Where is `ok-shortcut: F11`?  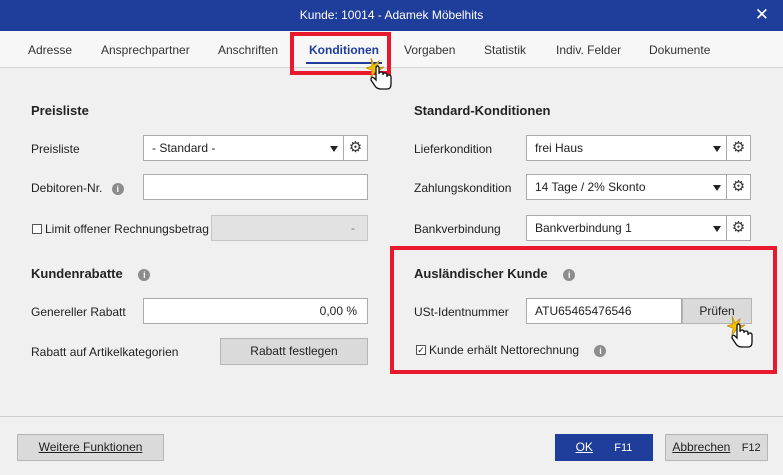 ok-shortcut: F11 is located at coordinates (623, 448).